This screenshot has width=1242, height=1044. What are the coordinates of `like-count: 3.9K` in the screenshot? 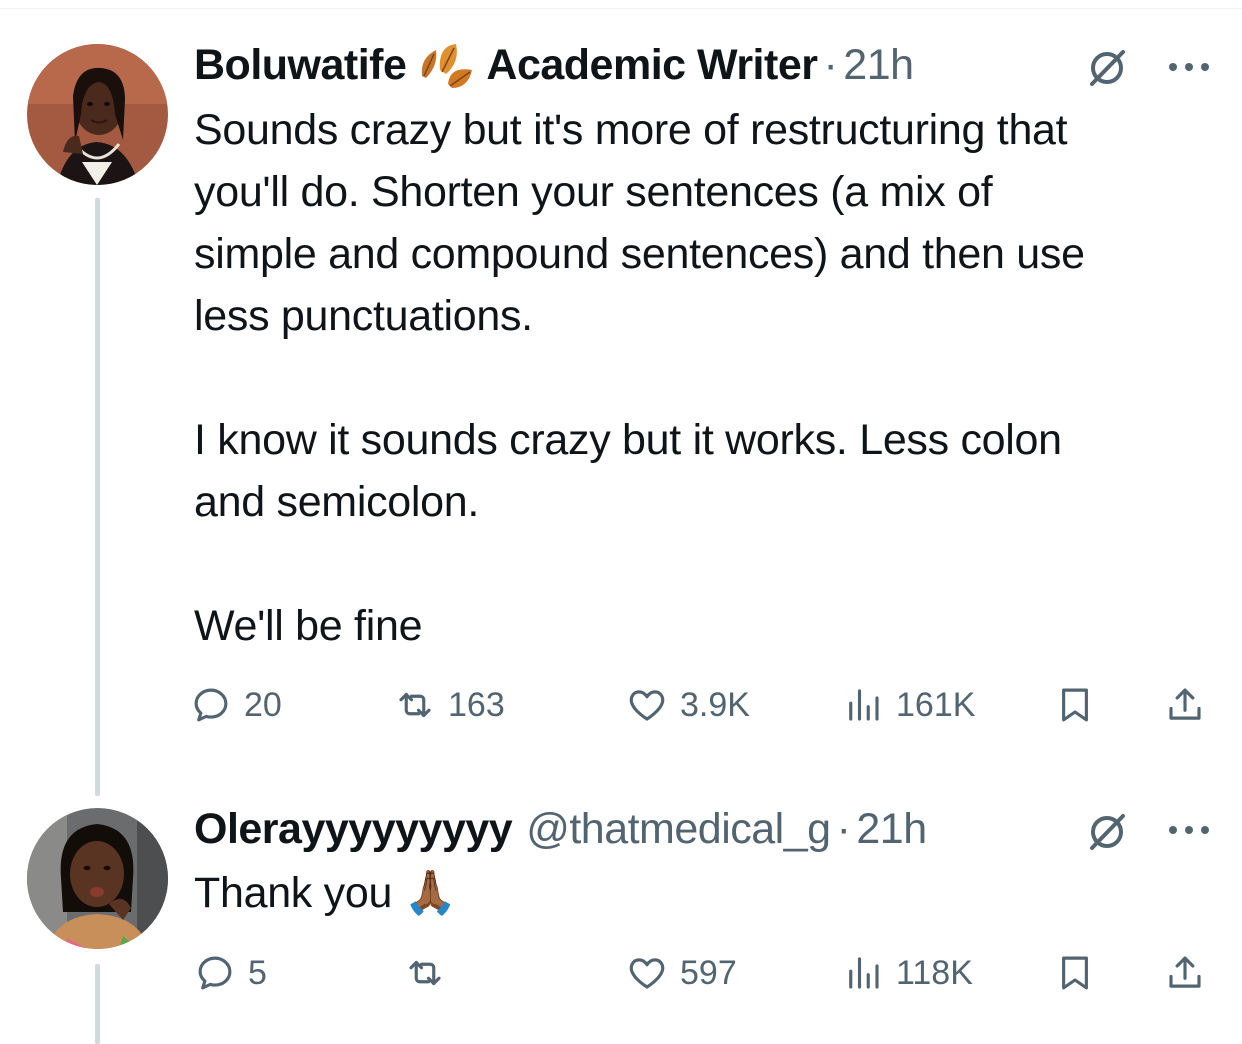 It's located at (715, 704).